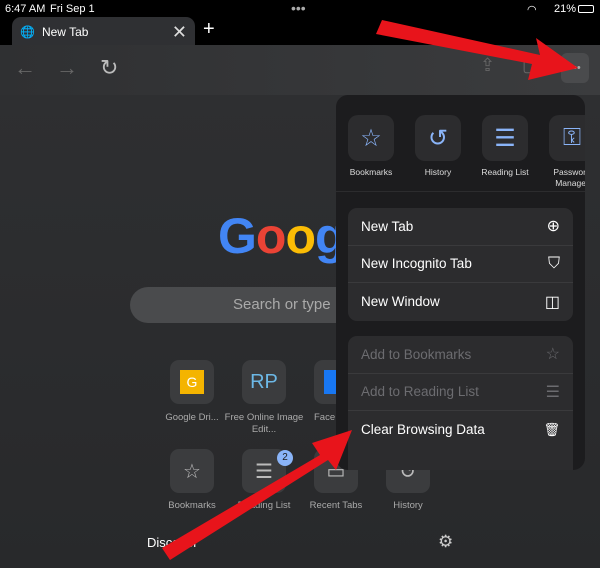 This screenshot has height=568, width=600. I want to click on arrow-to-menu-button, so click(477, 50).